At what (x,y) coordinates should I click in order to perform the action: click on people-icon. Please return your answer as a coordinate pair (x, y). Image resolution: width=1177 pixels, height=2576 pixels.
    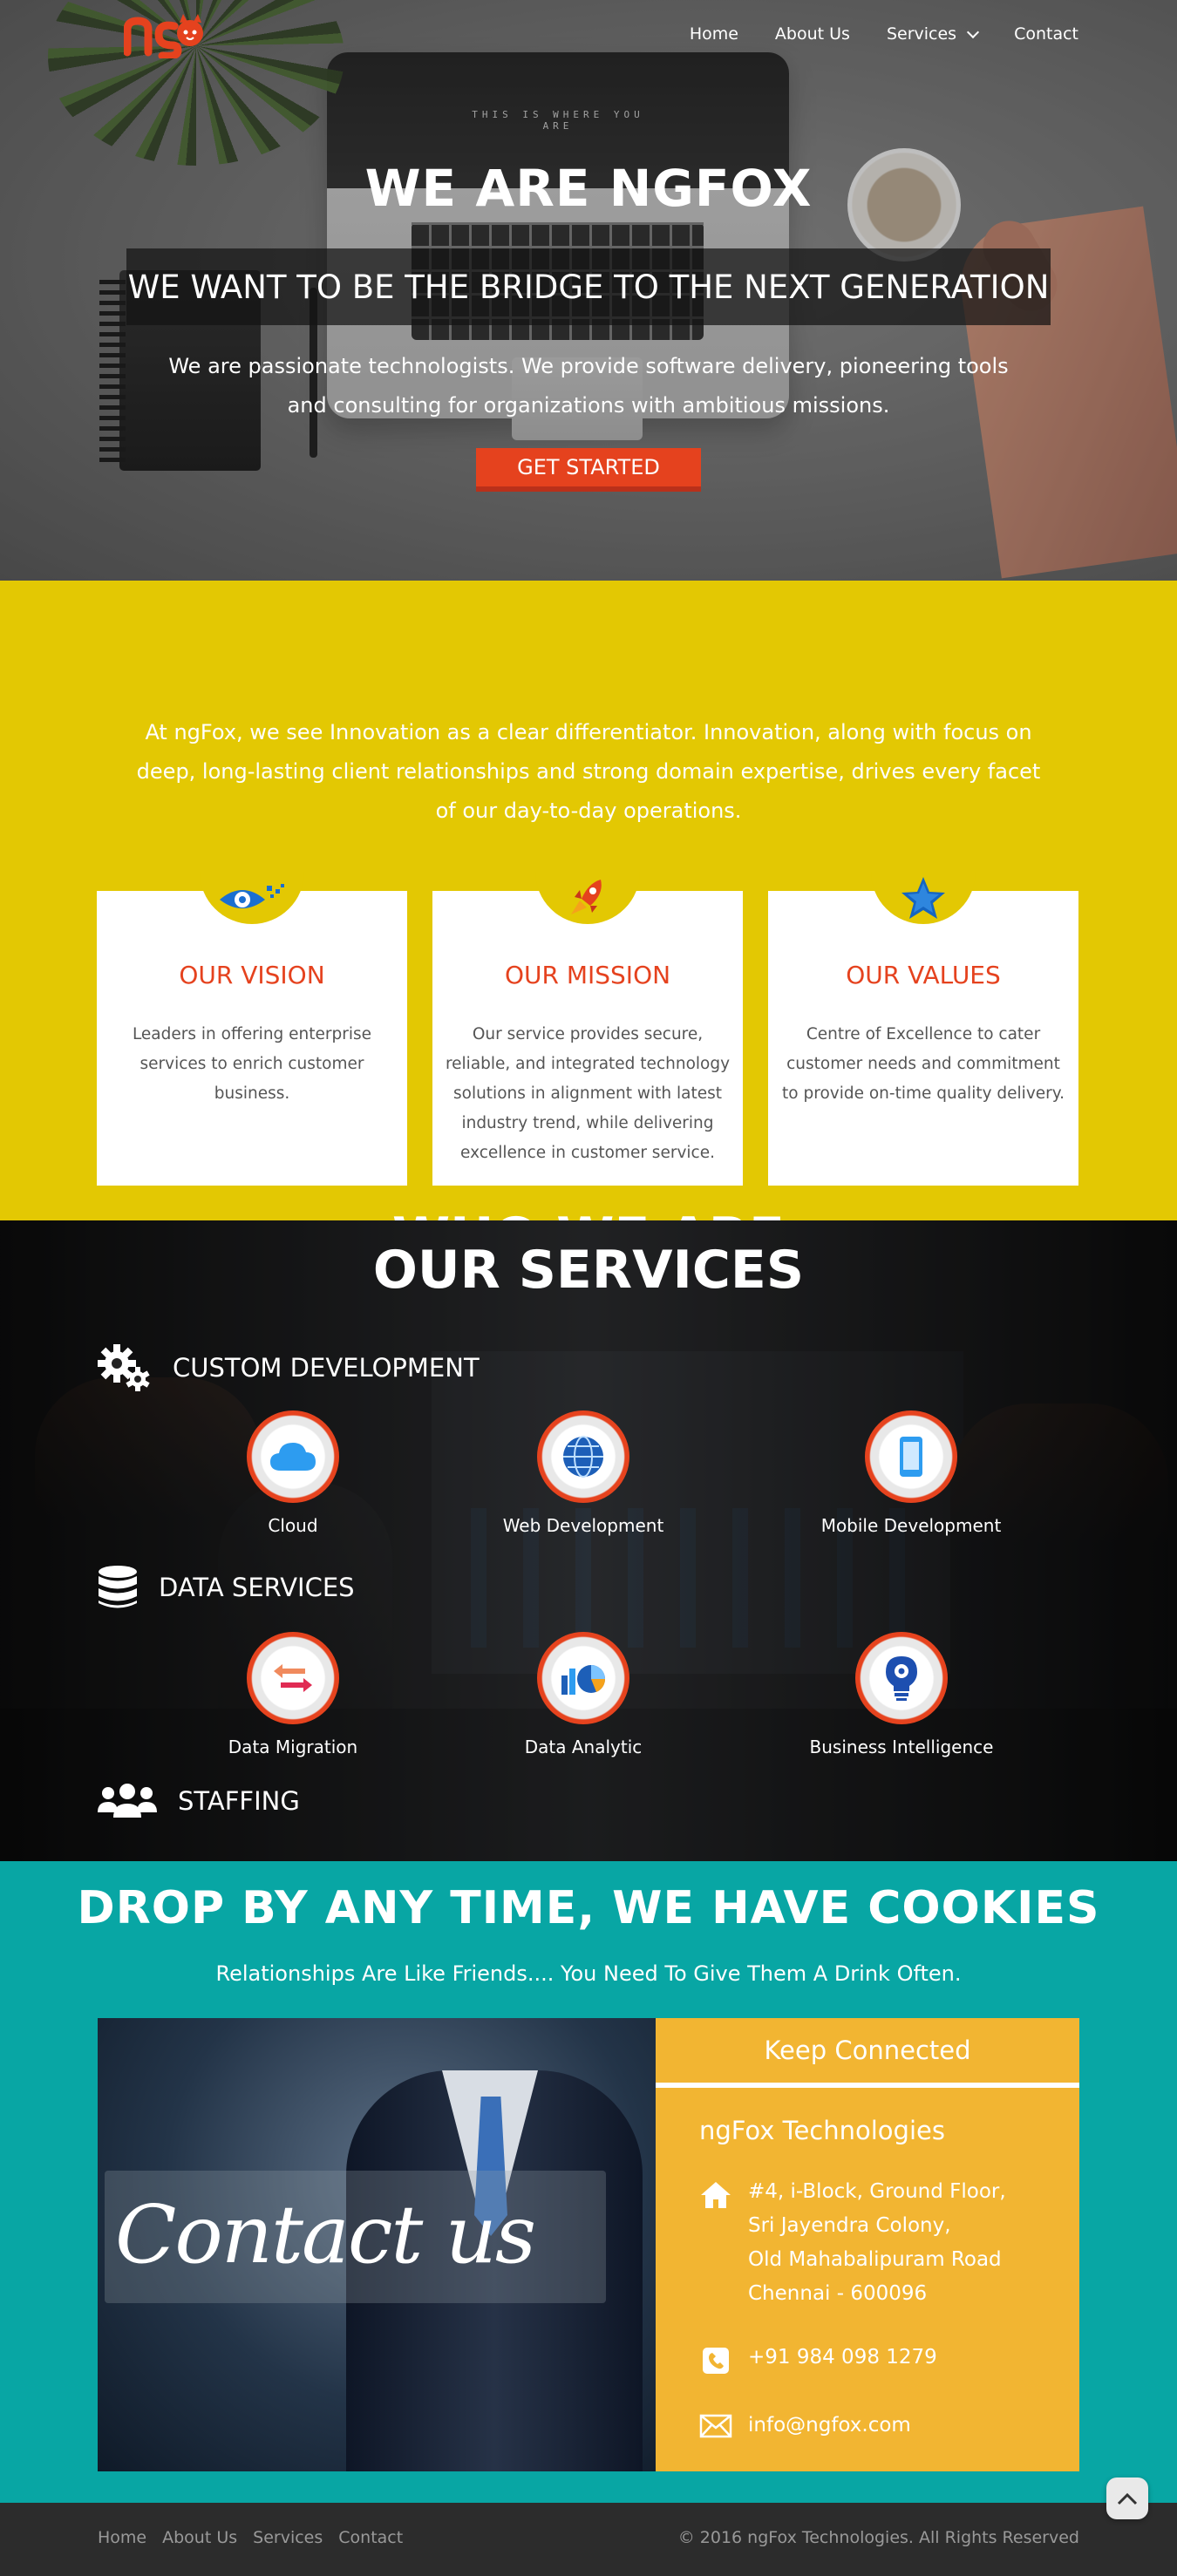
    Looking at the image, I should click on (127, 1801).